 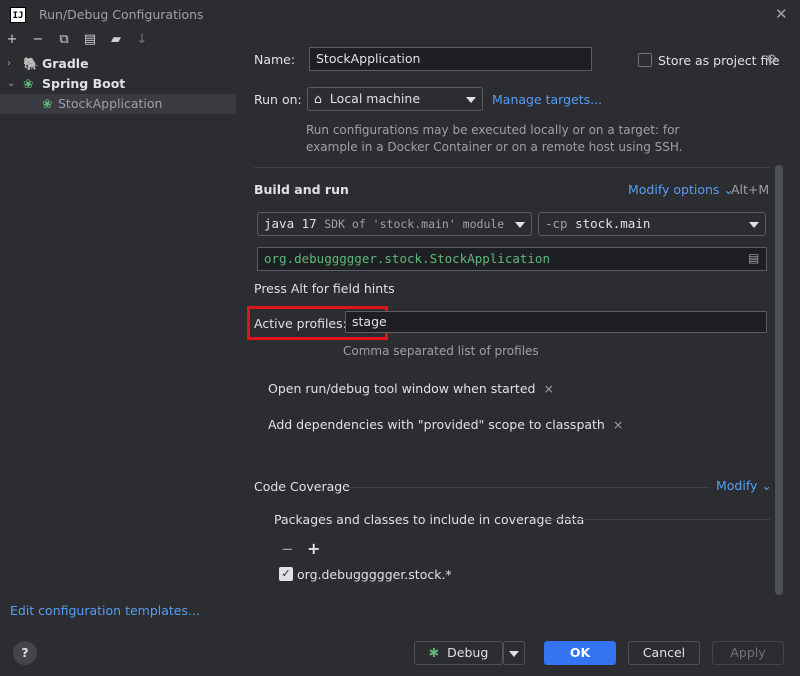 What do you see at coordinates (12, 40) in the screenshot?
I see `add-icon: +` at bounding box center [12, 40].